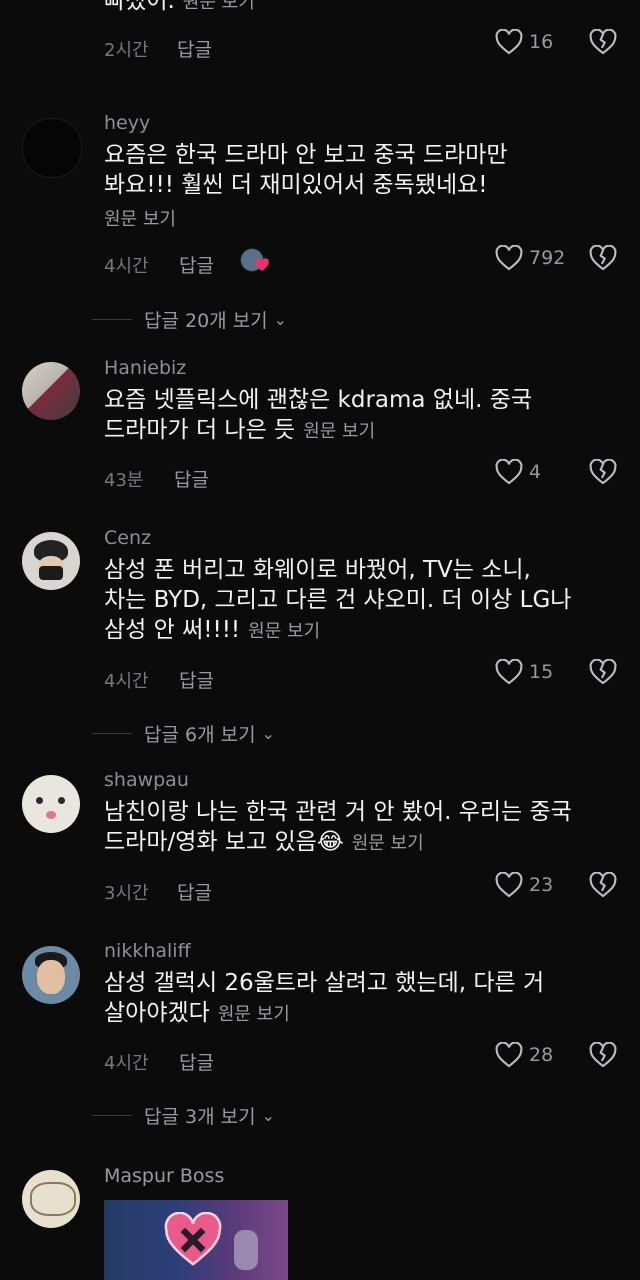 The width and height of the screenshot is (640, 1280). I want to click on like-button: 792, so click(530, 258).